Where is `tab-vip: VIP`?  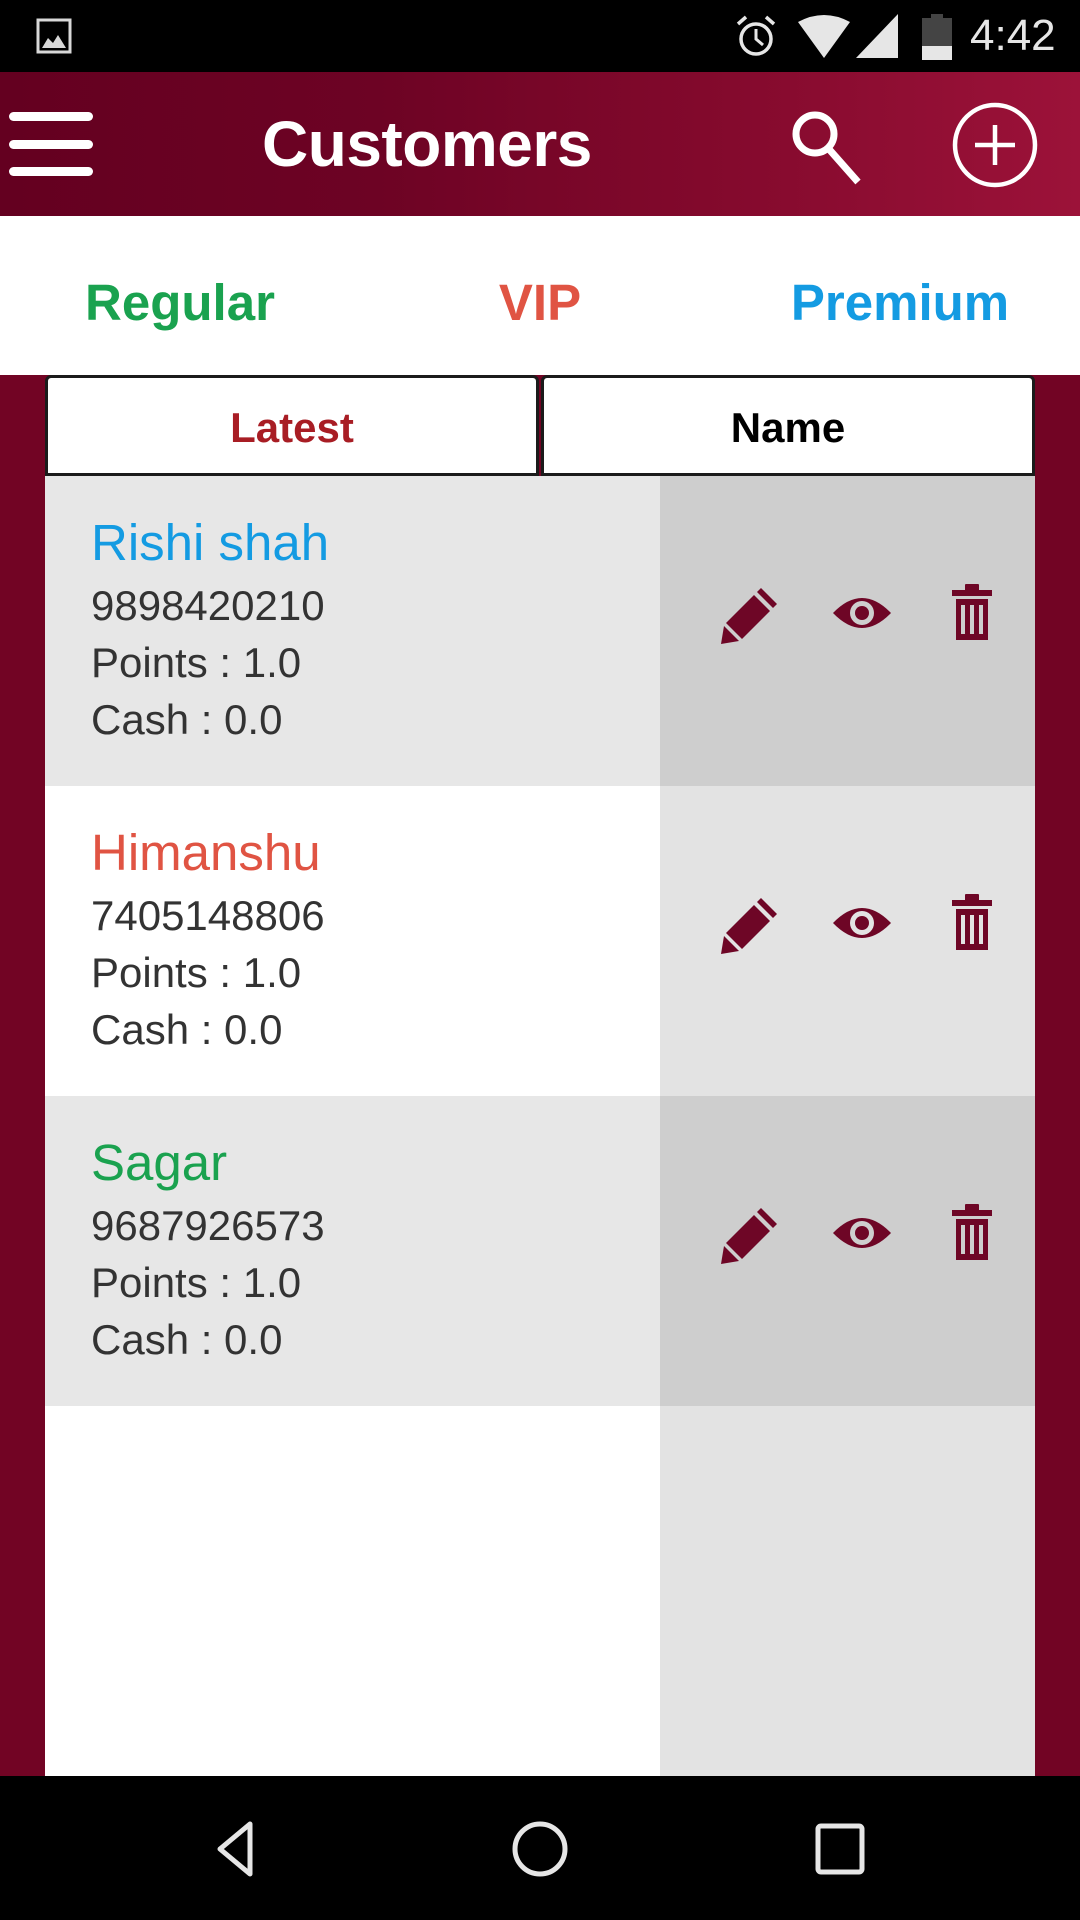
tab-vip: VIP is located at coordinates (540, 295).